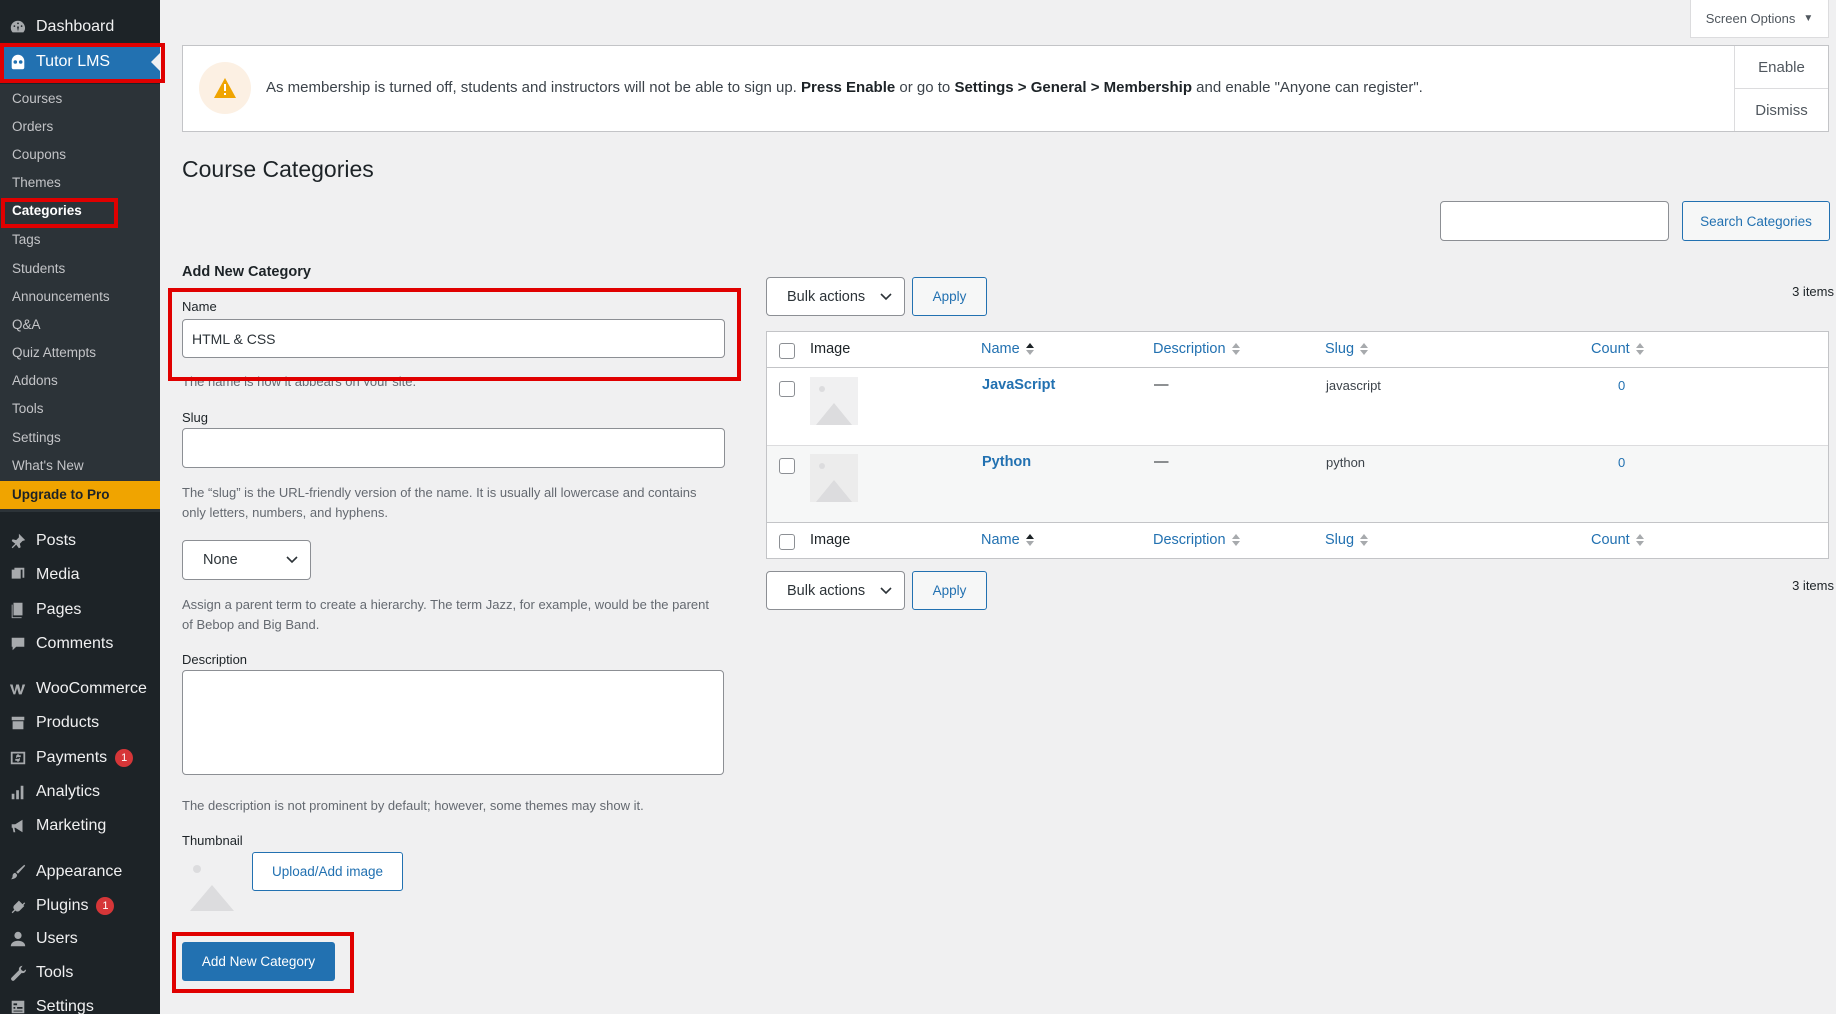 This screenshot has height=1014, width=1836. Describe the element at coordinates (18, 1006) in the screenshot. I see `settings-icon` at that location.